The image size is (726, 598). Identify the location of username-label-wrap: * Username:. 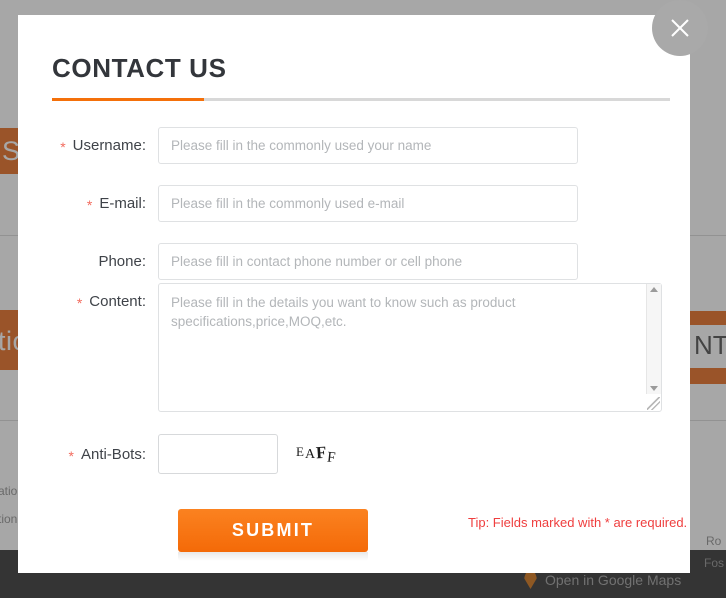
(88, 145).